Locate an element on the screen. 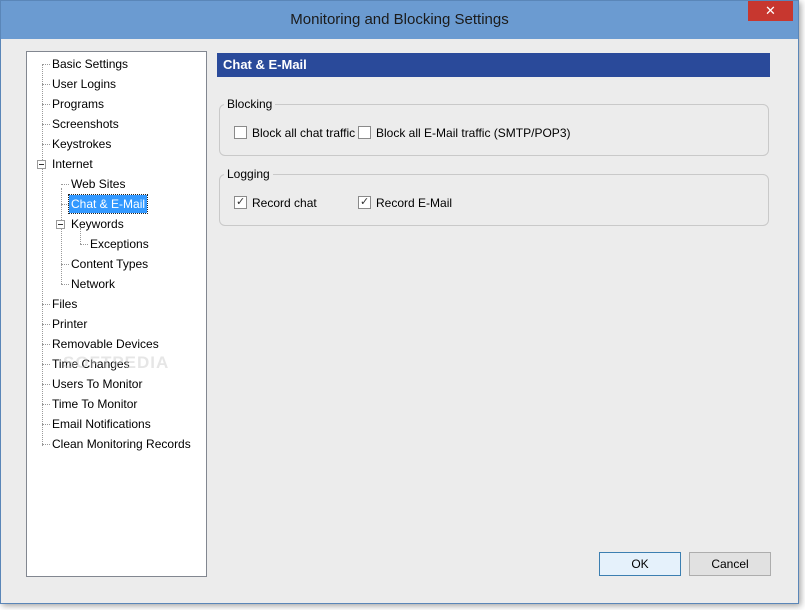 This screenshot has width=805, height=610. window-title: Monitoring and Blocking Settings is located at coordinates (399, 19).